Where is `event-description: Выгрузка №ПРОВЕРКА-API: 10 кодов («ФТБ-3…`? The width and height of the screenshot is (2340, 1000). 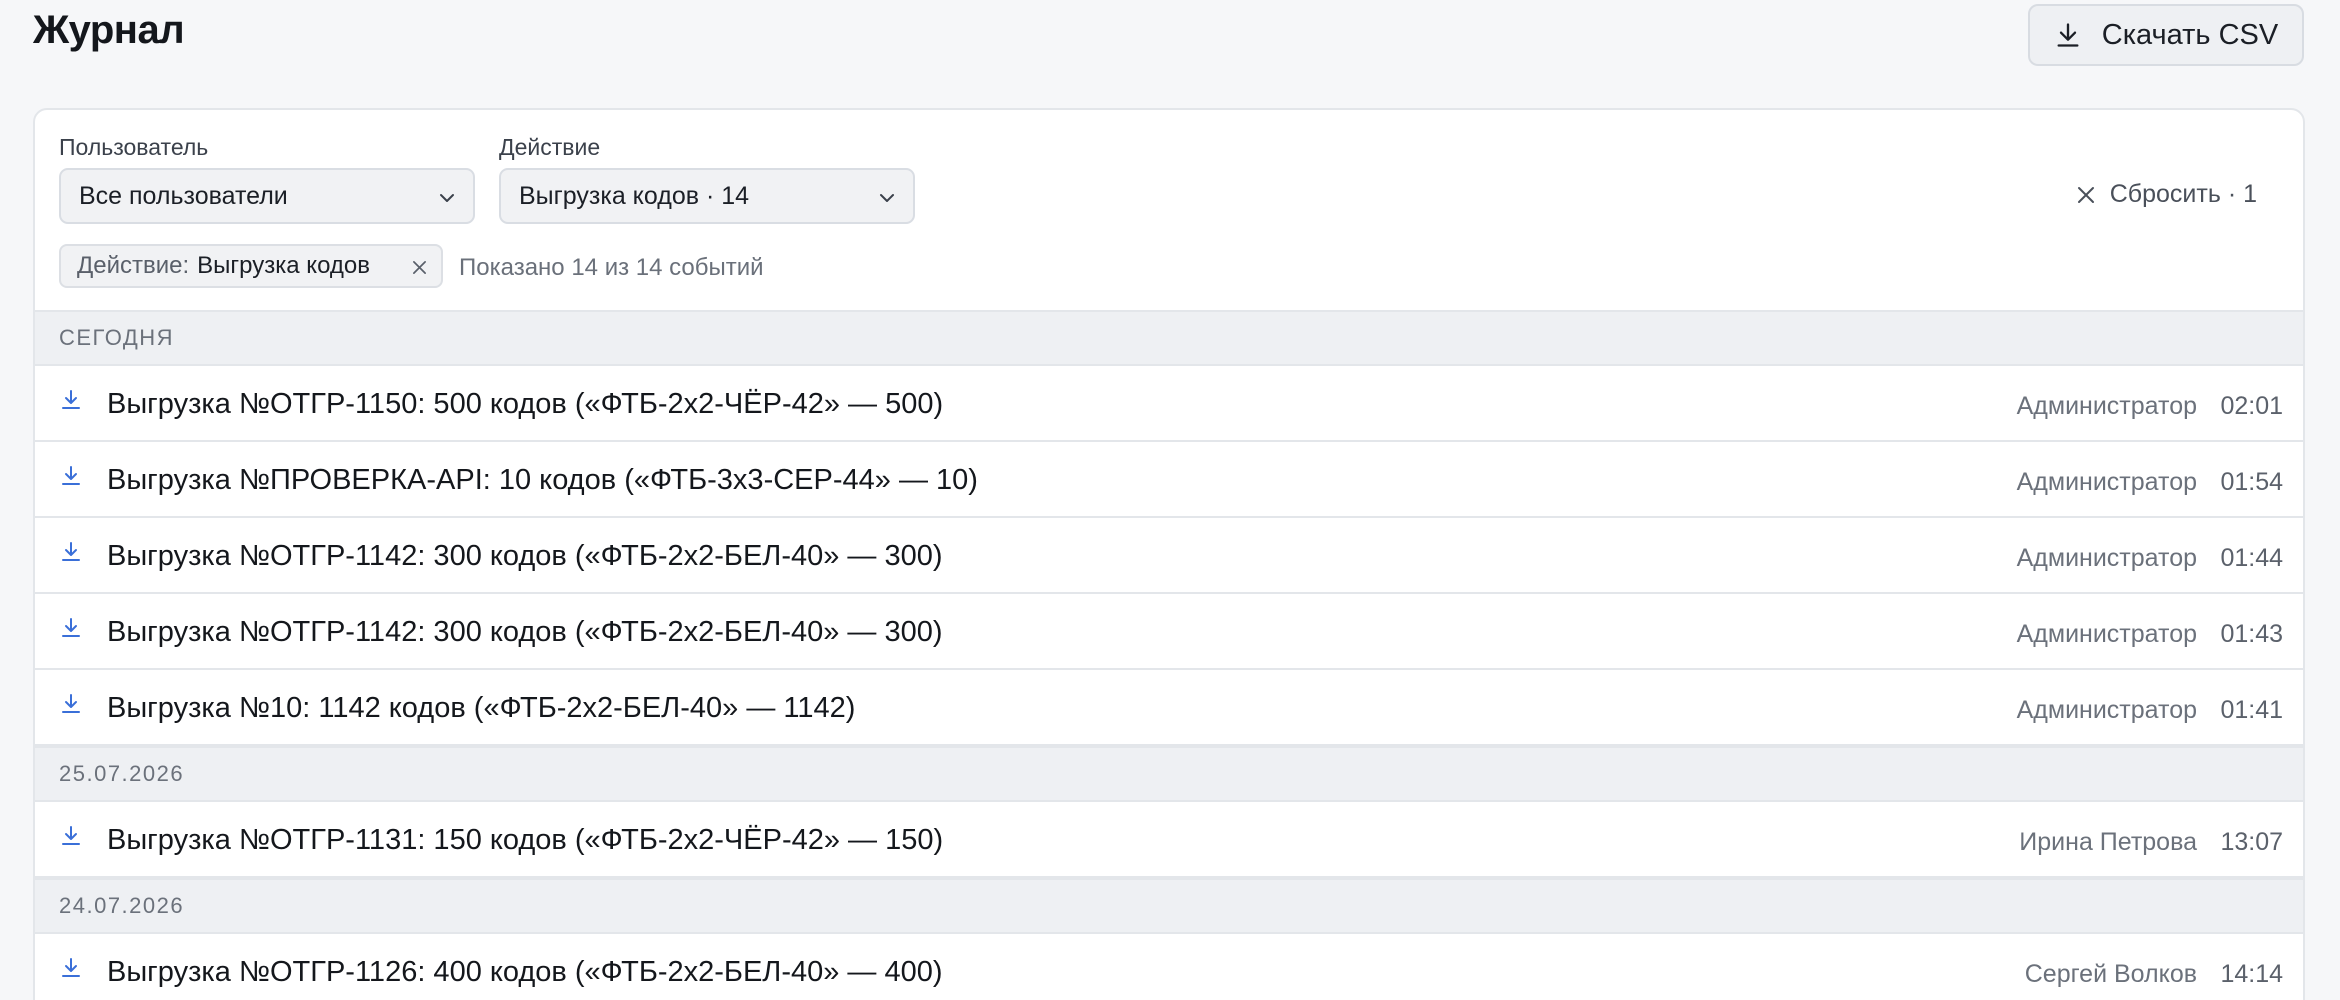 event-description: Выгрузка №ПРОВЕРКА-API: 10 кодов («ФТБ-3… is located at coordinates (542, 480).